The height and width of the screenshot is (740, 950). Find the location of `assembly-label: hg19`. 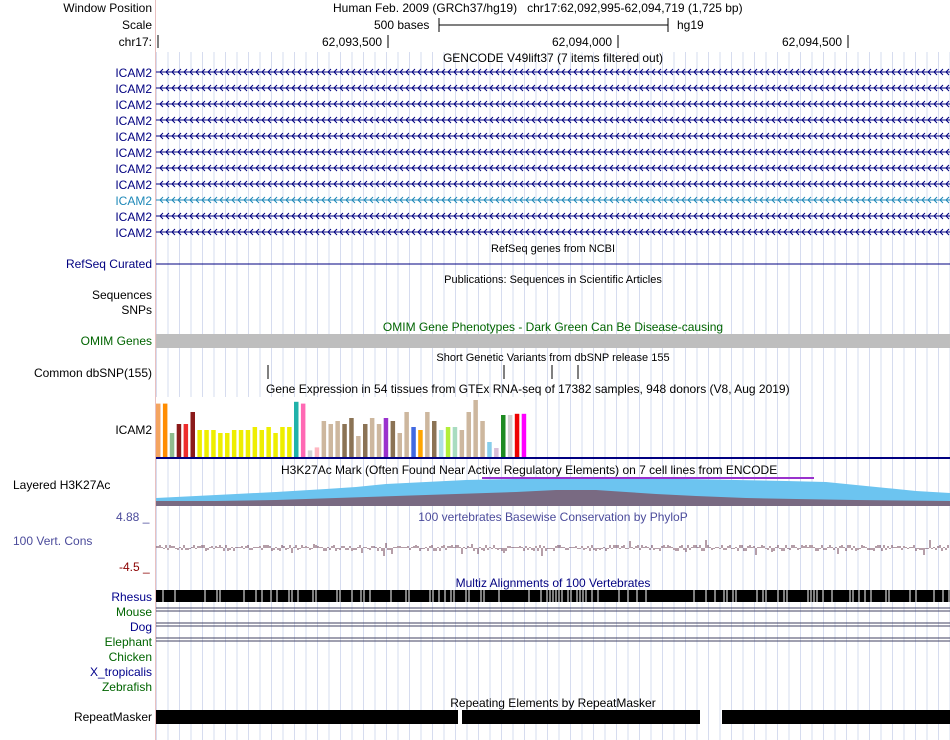

assembly-label: hg19 is located at coordinates (690, 25).